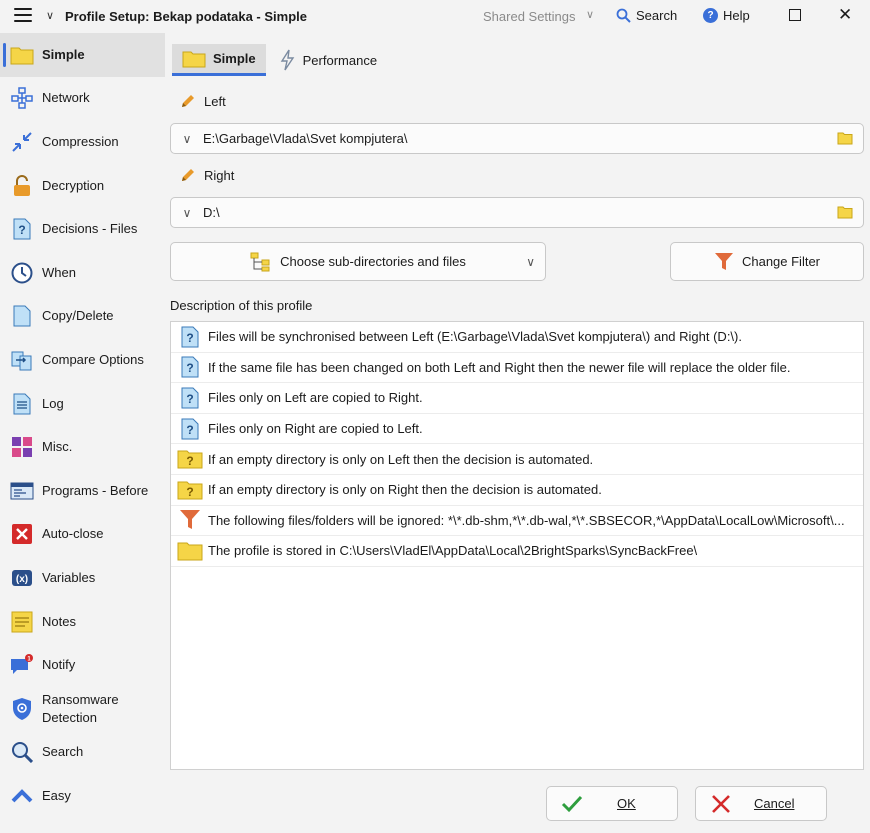  I want to click on lock-icon, so click(22, 186).